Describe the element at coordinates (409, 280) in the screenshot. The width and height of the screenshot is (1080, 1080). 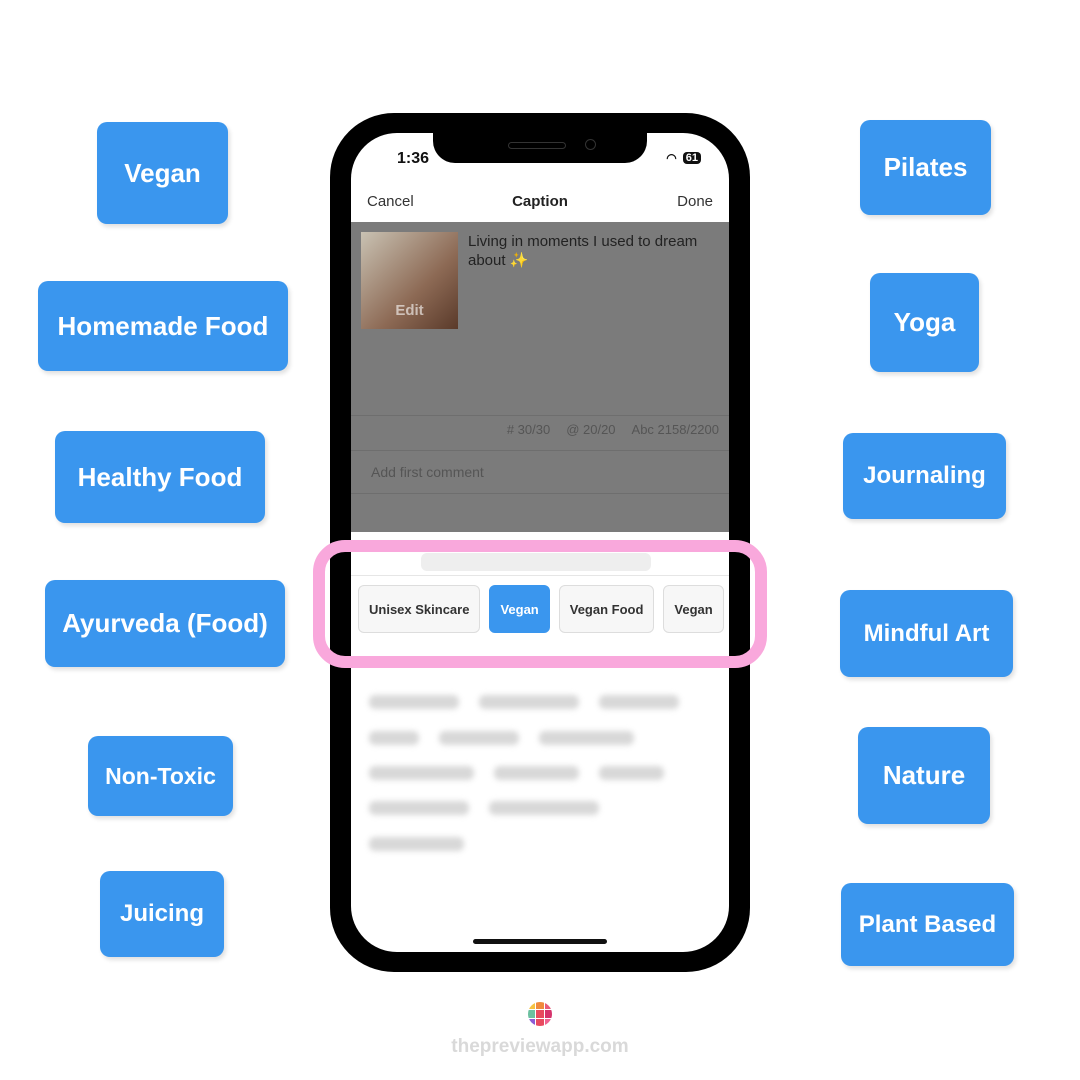
I see `post-thumbnail: Edit` at that location.